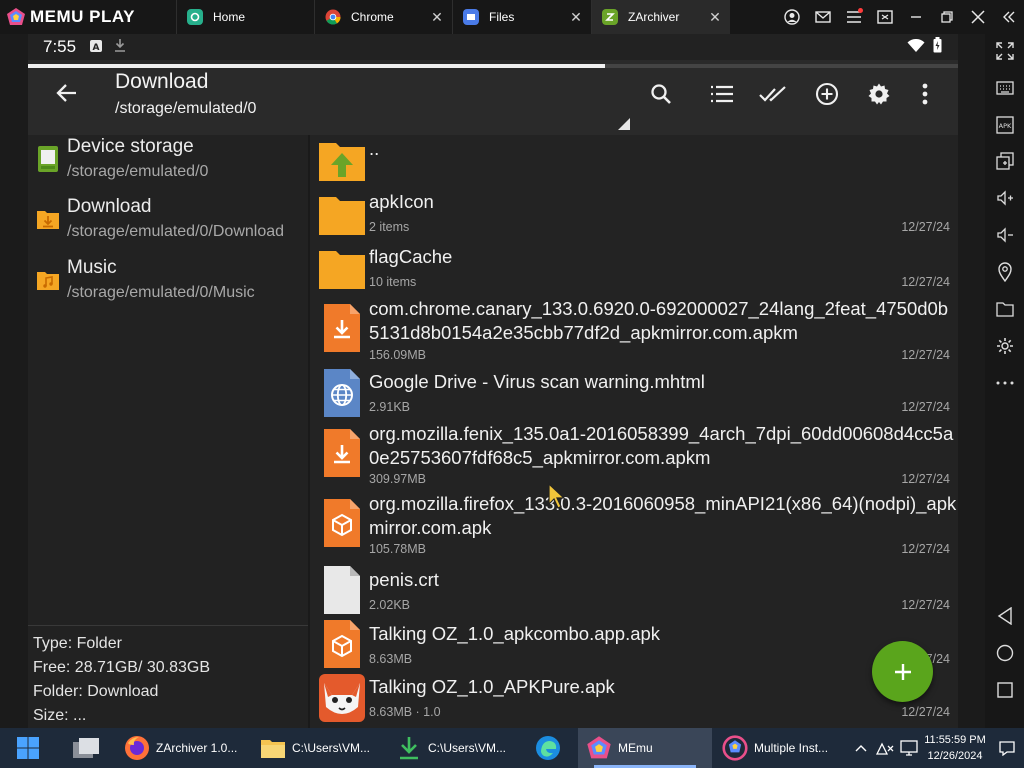  I want to click on list-item-folder: flagCache 10 items 12/27/24, so click(634, 269).